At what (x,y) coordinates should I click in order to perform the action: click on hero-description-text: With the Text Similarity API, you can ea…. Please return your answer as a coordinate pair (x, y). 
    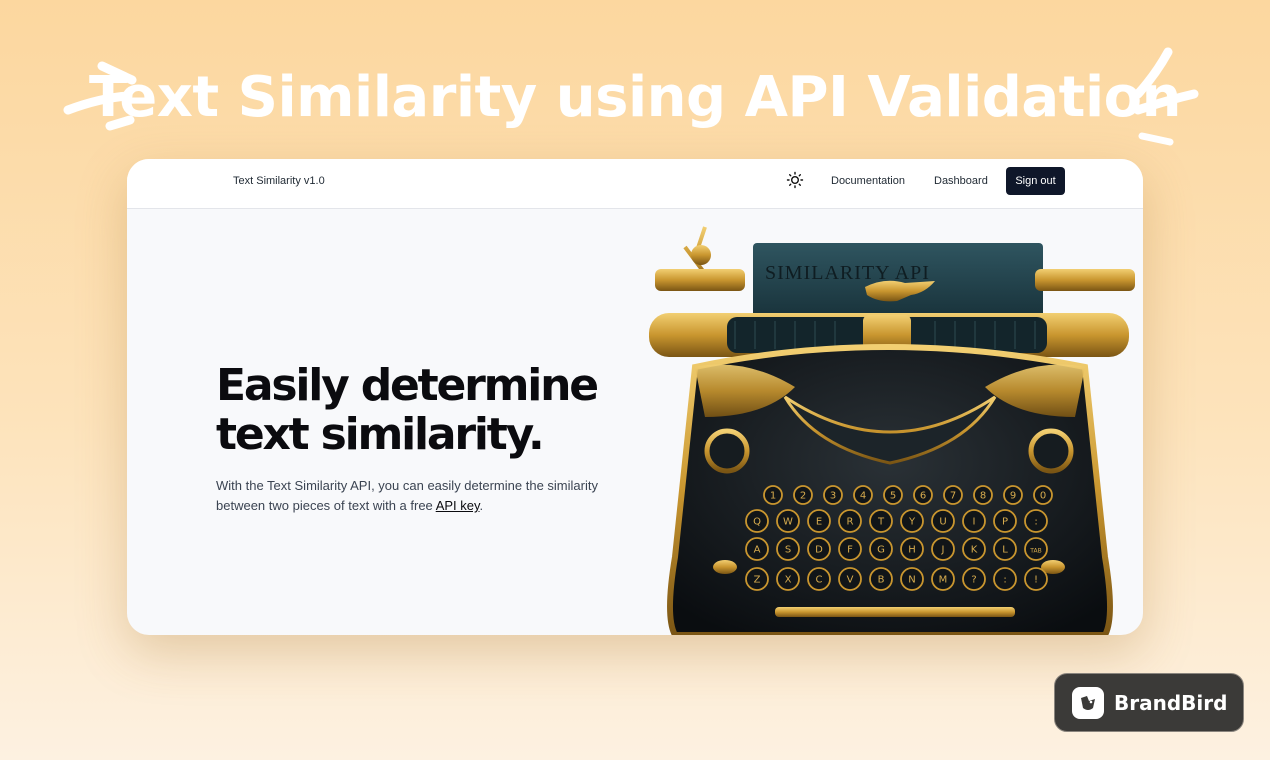
    Looking at the image, I should click on (407, 495).